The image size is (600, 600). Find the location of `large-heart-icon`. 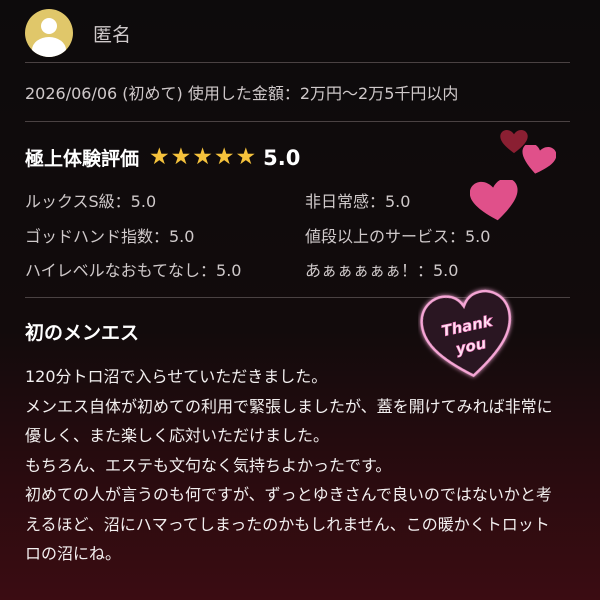

large-heart-icon is located at coordinates (494, 200).